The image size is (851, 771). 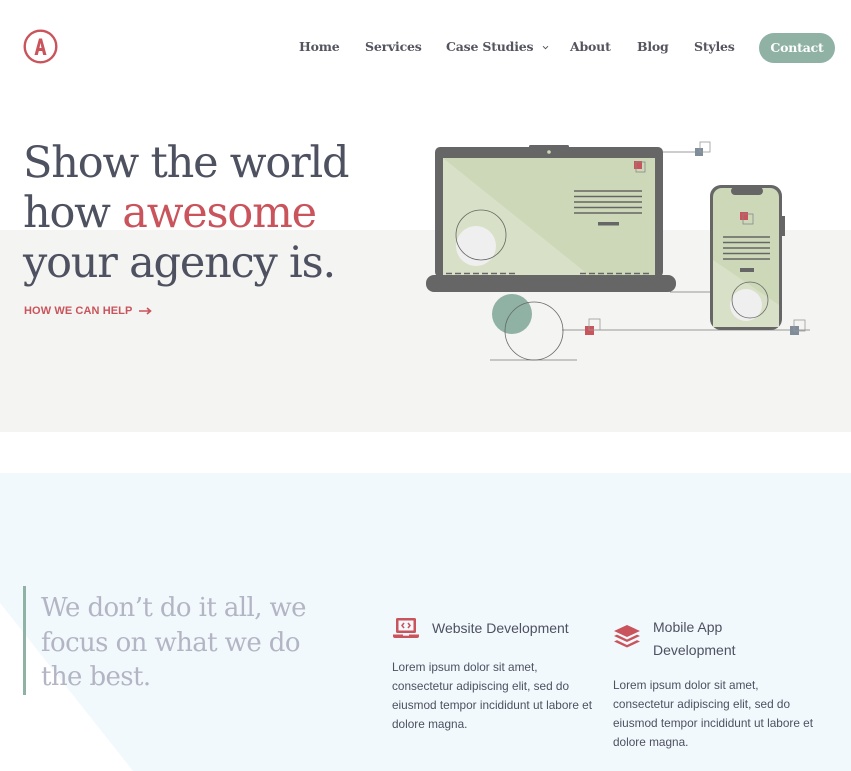 I want to click on hero-title-line2-prefix: how, so click(x=73, y=213).